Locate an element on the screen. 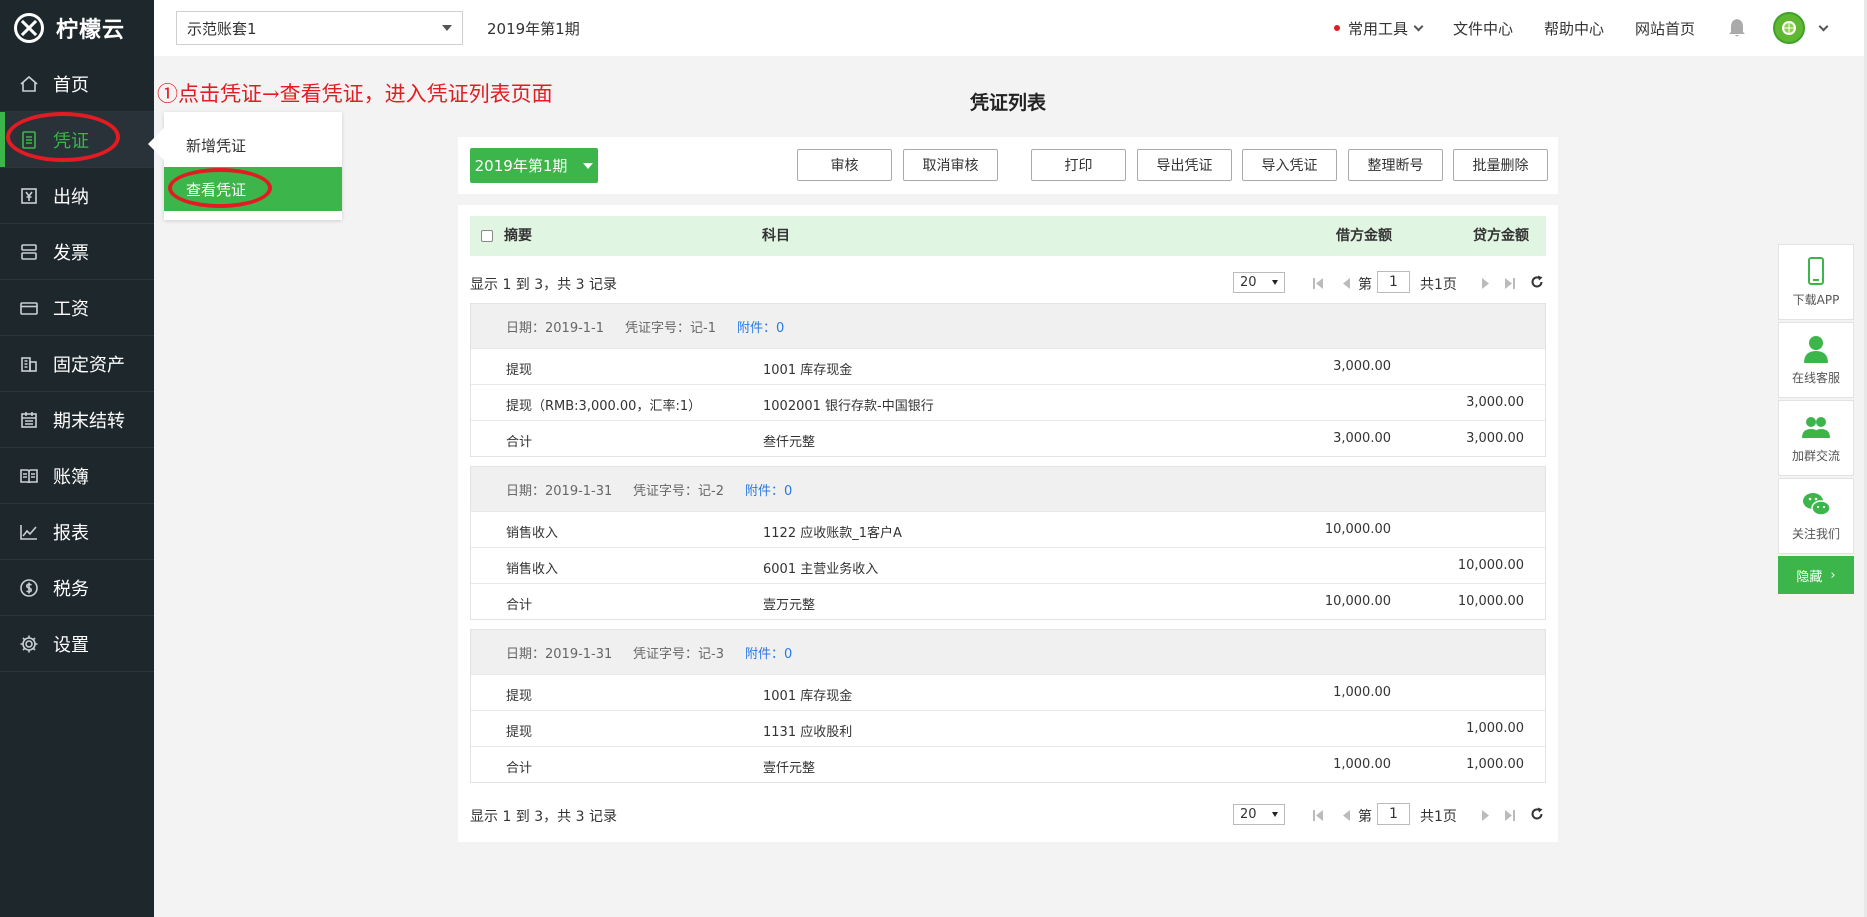 The height and width of the screenshot is (917, 1867). floating-service-panel: 下载APP 在线客服 加群交流 关注我们 隐藏 › is located at coordinates (1816, 419).